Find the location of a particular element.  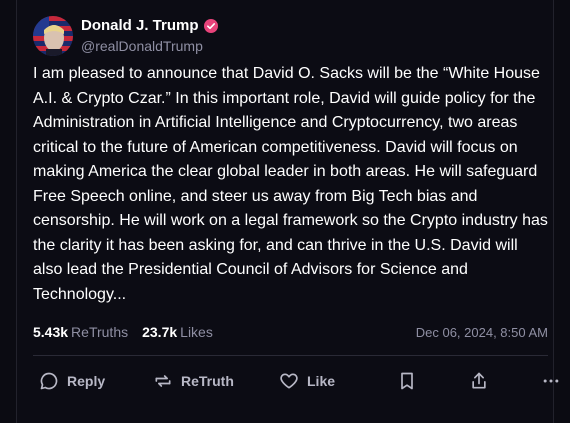

reply-button: Reply is located at coordinates (72, 381).